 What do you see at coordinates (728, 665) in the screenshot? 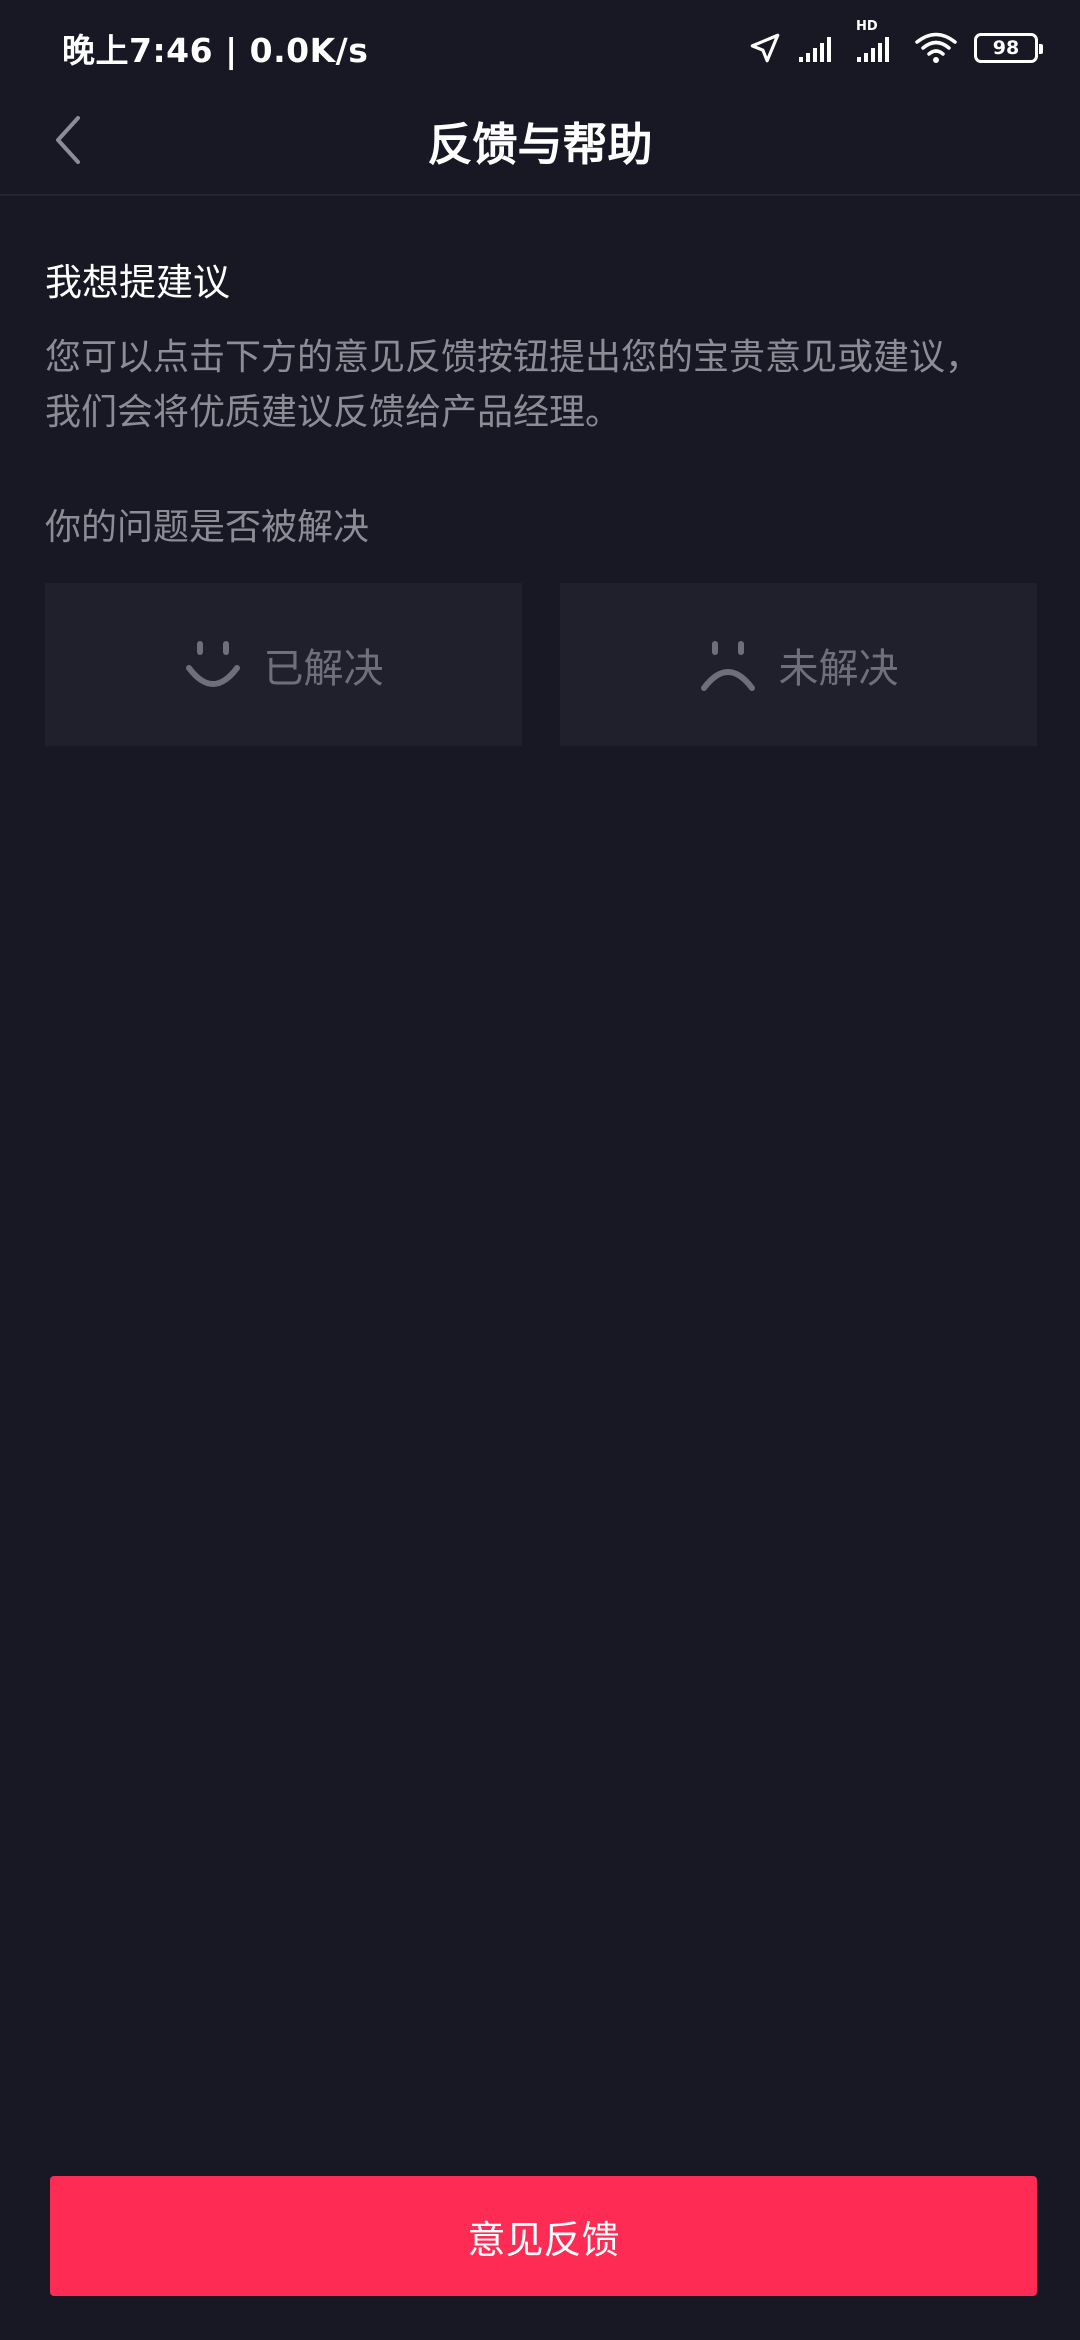
I see `frown-icon` at bounding box center [728, 665].